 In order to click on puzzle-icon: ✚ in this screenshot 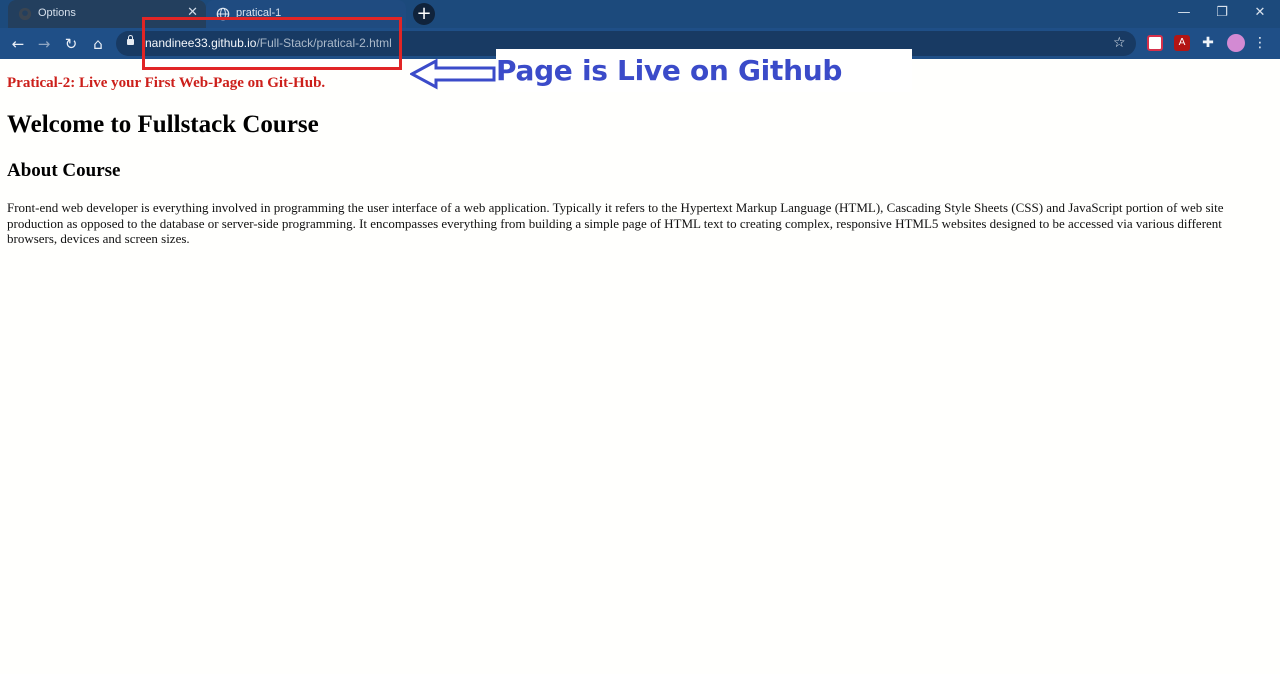, I will do `click(1208, 43)`.